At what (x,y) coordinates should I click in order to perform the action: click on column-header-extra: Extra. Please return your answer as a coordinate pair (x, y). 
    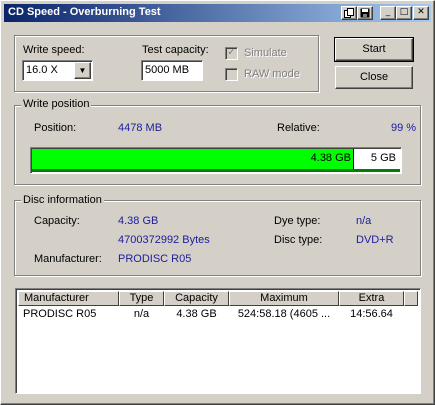
    Looking at the image, I should click on (371, 298).